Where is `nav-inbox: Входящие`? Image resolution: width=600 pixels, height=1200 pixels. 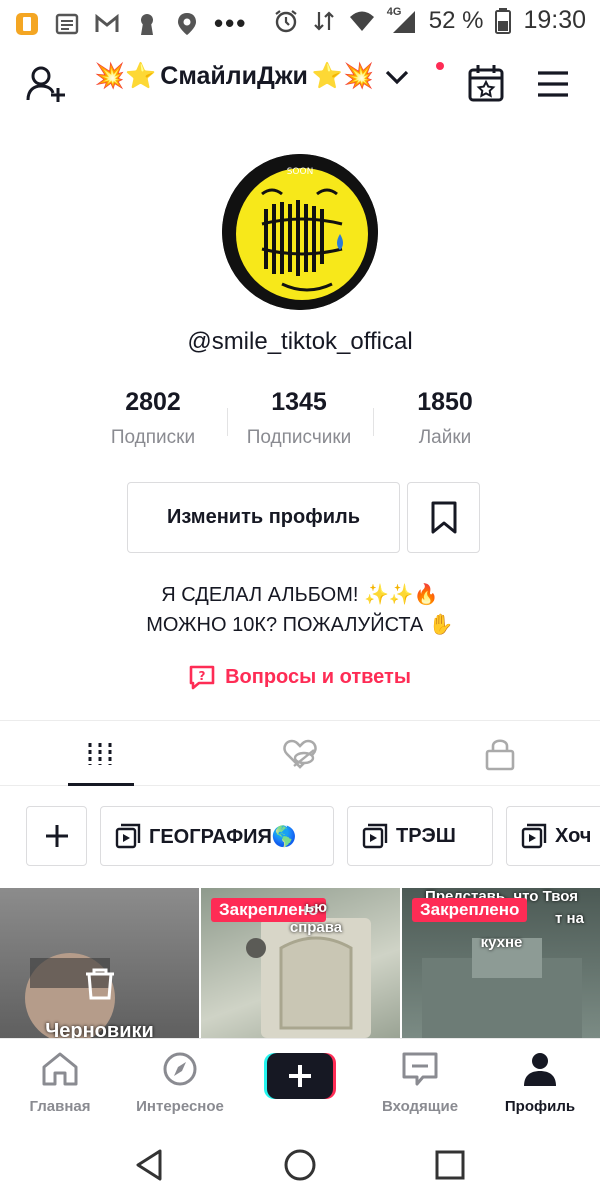 nav-inbox: Входящие is located at coordinates (420, 1083).